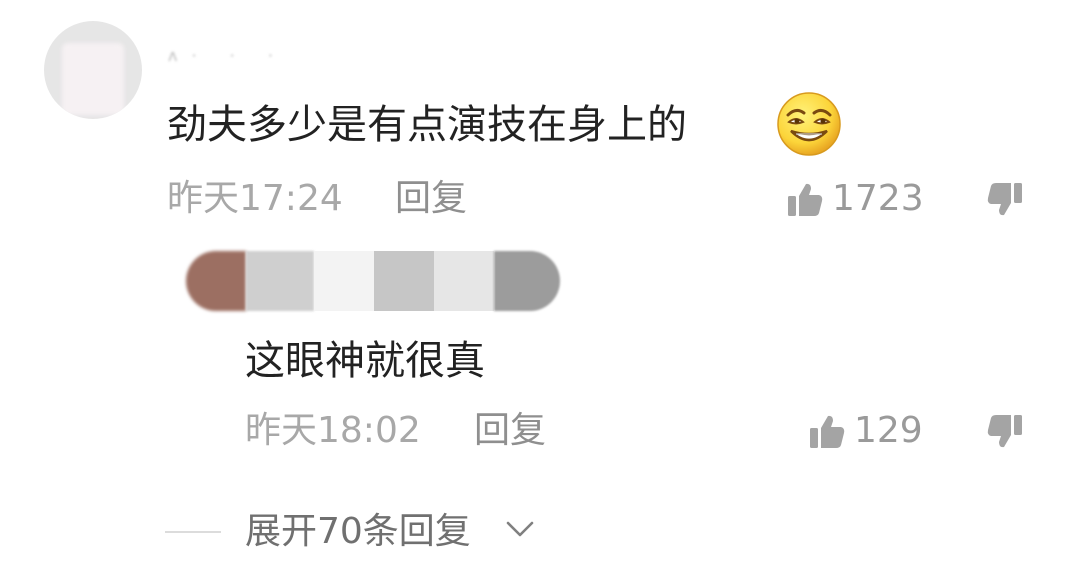 Image resolution: width=1080 pixels, height=561 pixels. I want to click on reply-button: 回复, so click(431, 199).